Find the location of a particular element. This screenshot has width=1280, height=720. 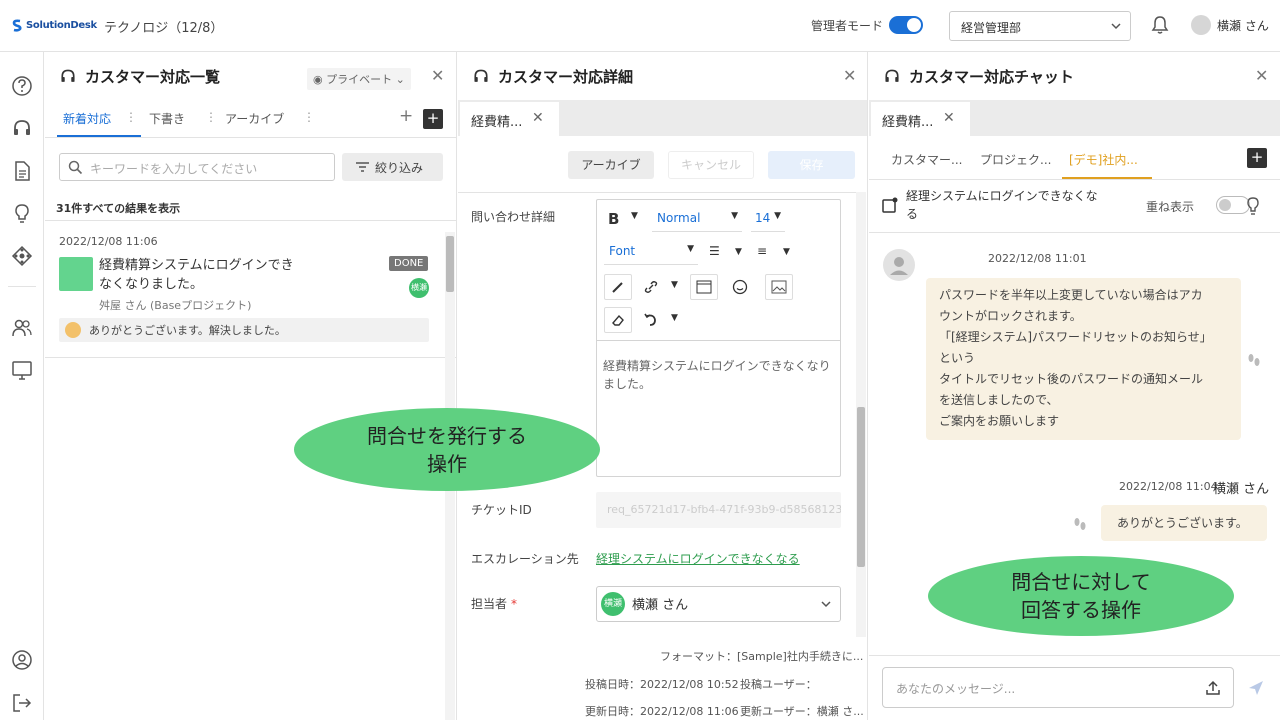

paragraph-style-select: Normal ▼ is located at coordinates (697, 220).